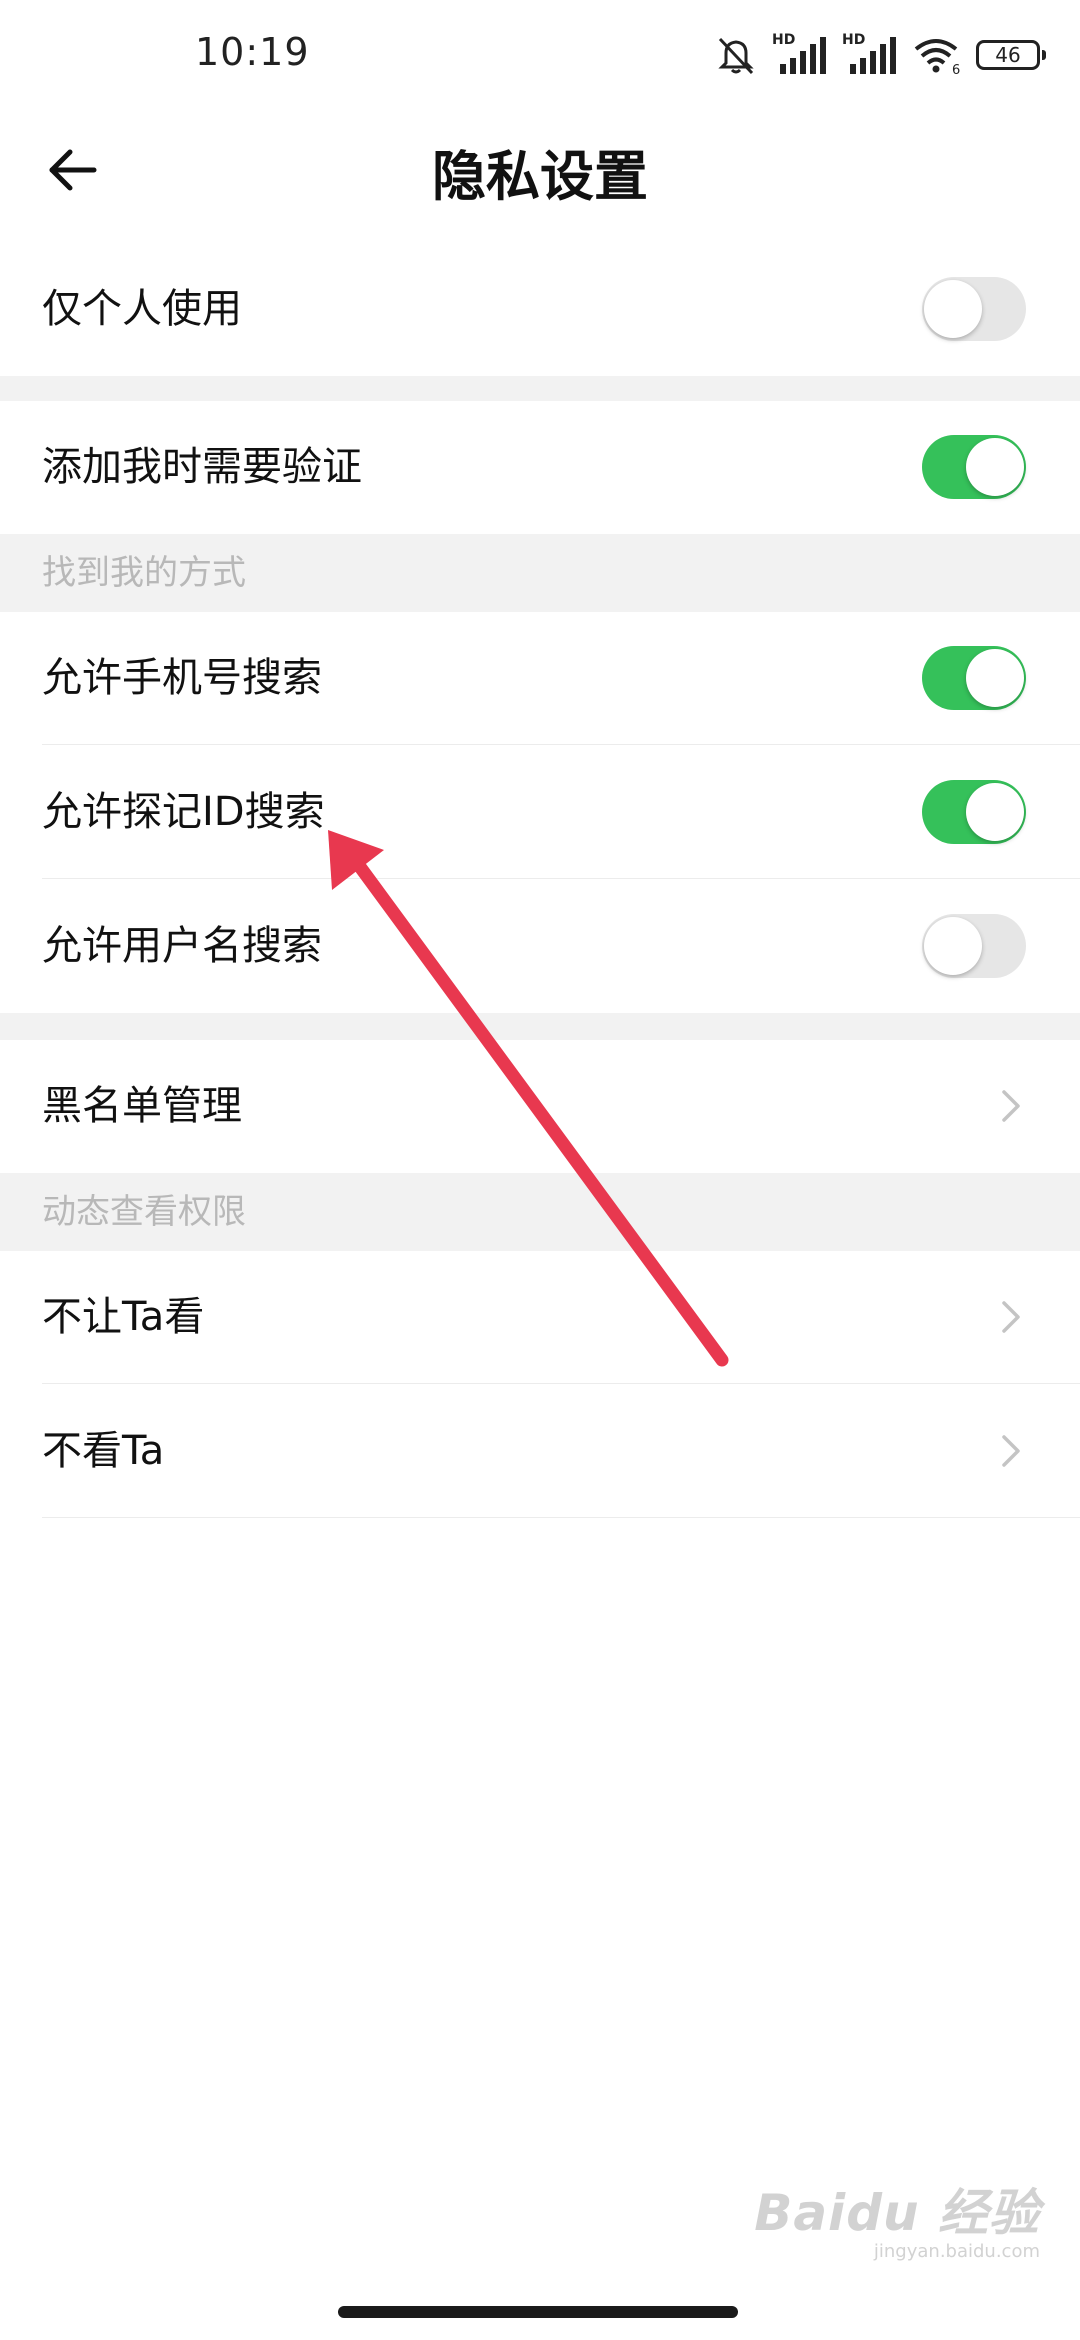  What do you see at coordinates (937, 57) in the screenshot?
I see `wifi-icon: 6` at bounding box center [937, 57].